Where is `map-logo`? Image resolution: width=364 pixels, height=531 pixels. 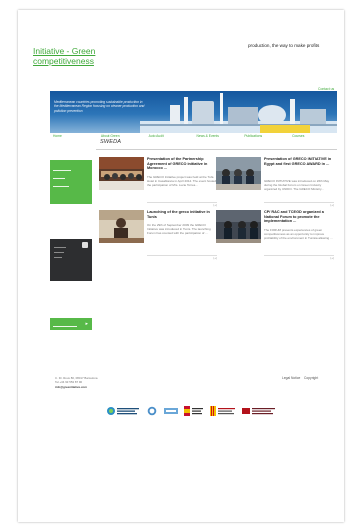 map-logo is located at coordinates (171, 411).